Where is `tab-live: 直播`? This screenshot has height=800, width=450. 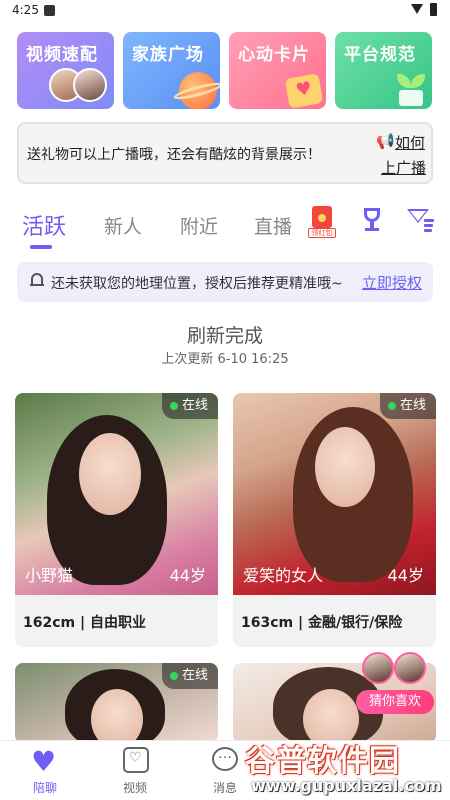 tab-live: 直播 is located at coordinates (273, 225).